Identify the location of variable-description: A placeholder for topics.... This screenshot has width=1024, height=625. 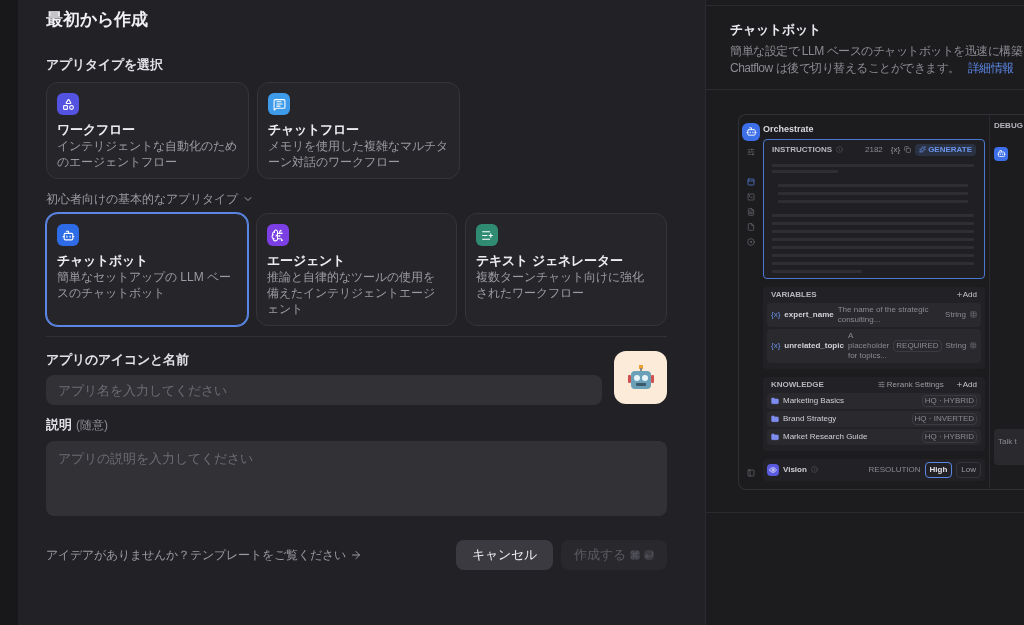
(868, 345).